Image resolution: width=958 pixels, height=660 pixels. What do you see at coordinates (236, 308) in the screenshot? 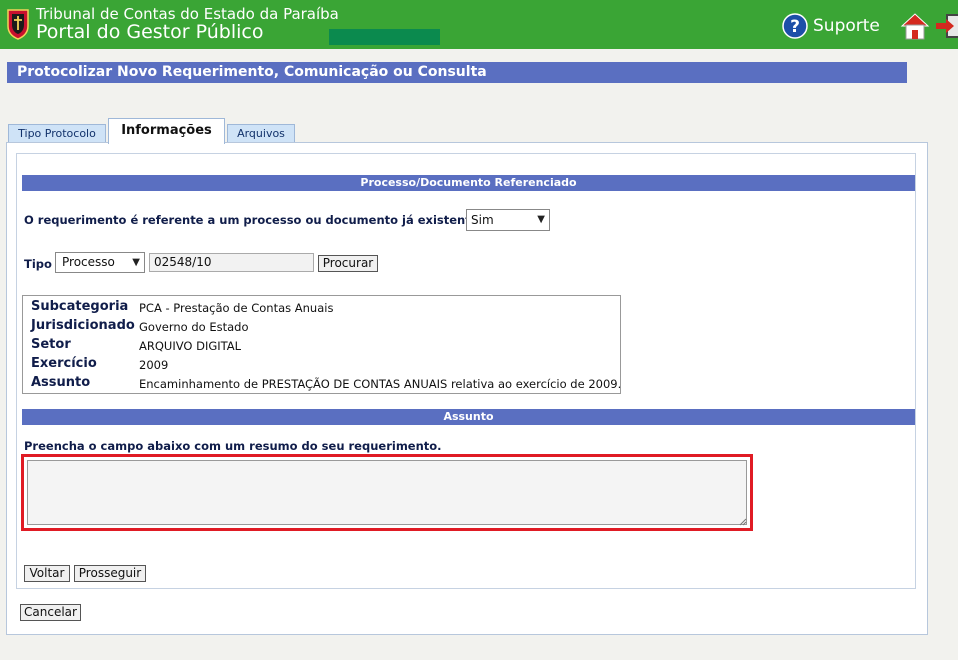
I see `detail-value: PCA - Prestação de Contas Anuais` at bounding box center [236, 308].